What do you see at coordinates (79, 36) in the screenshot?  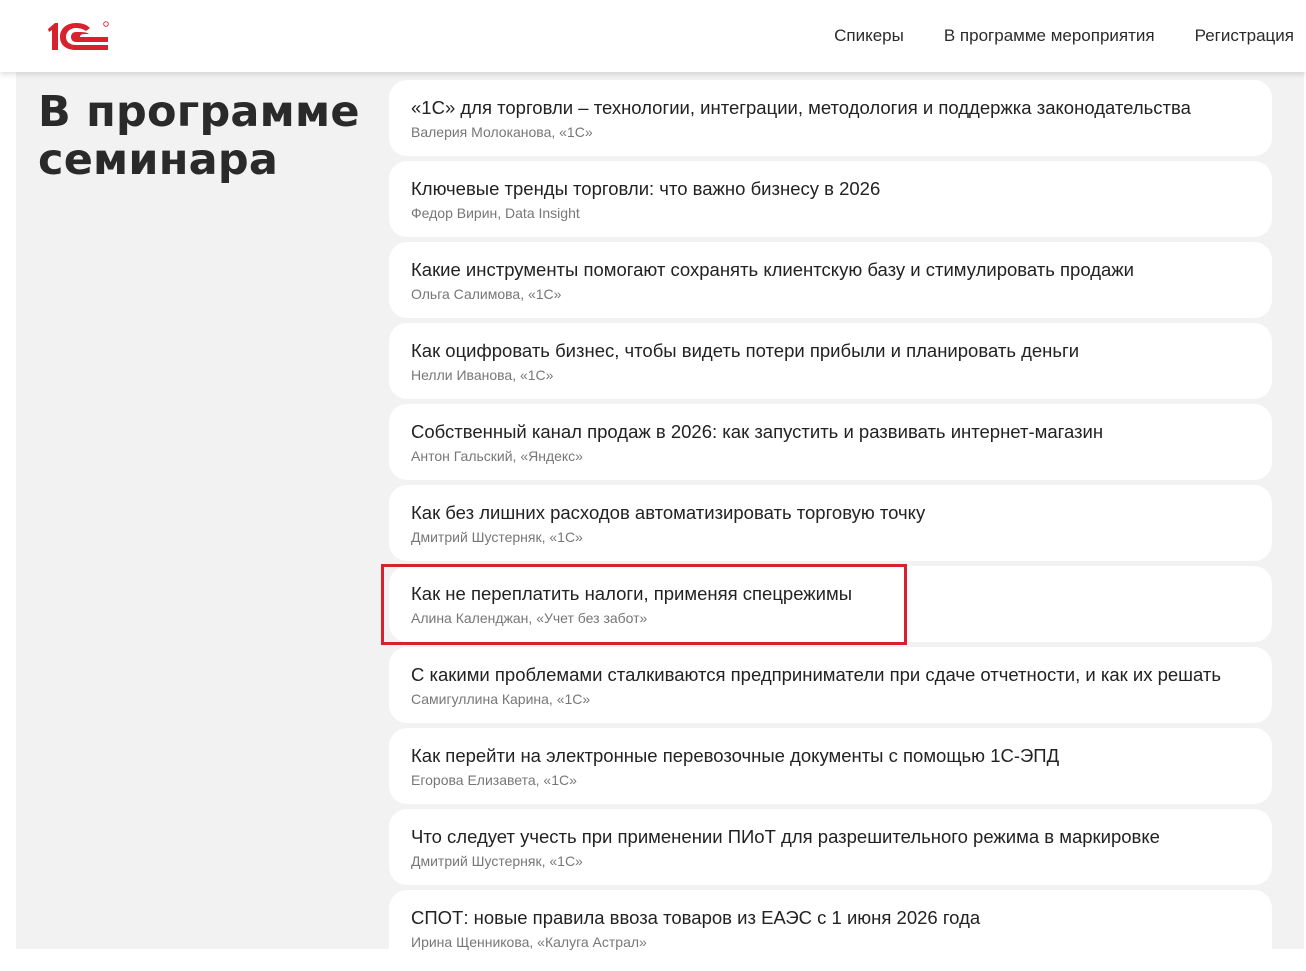 I see `1c-logo` at bounding box center [79, 36].